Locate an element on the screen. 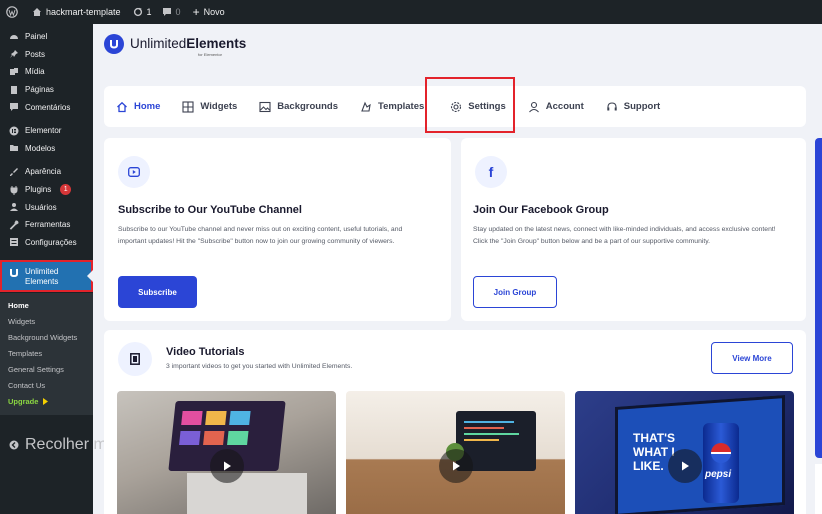 This screenshot has width=822, height=514. video-thumbnail-3: THAT'S WHAT I LIKE. pepsi is located at coordinates (684, 452).